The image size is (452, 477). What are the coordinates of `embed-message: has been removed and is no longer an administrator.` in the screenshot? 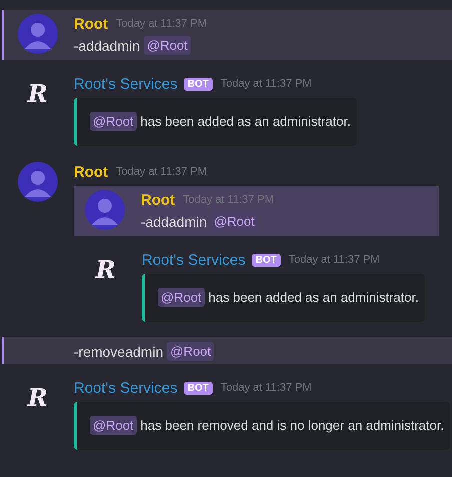 It's located at (292, 425).